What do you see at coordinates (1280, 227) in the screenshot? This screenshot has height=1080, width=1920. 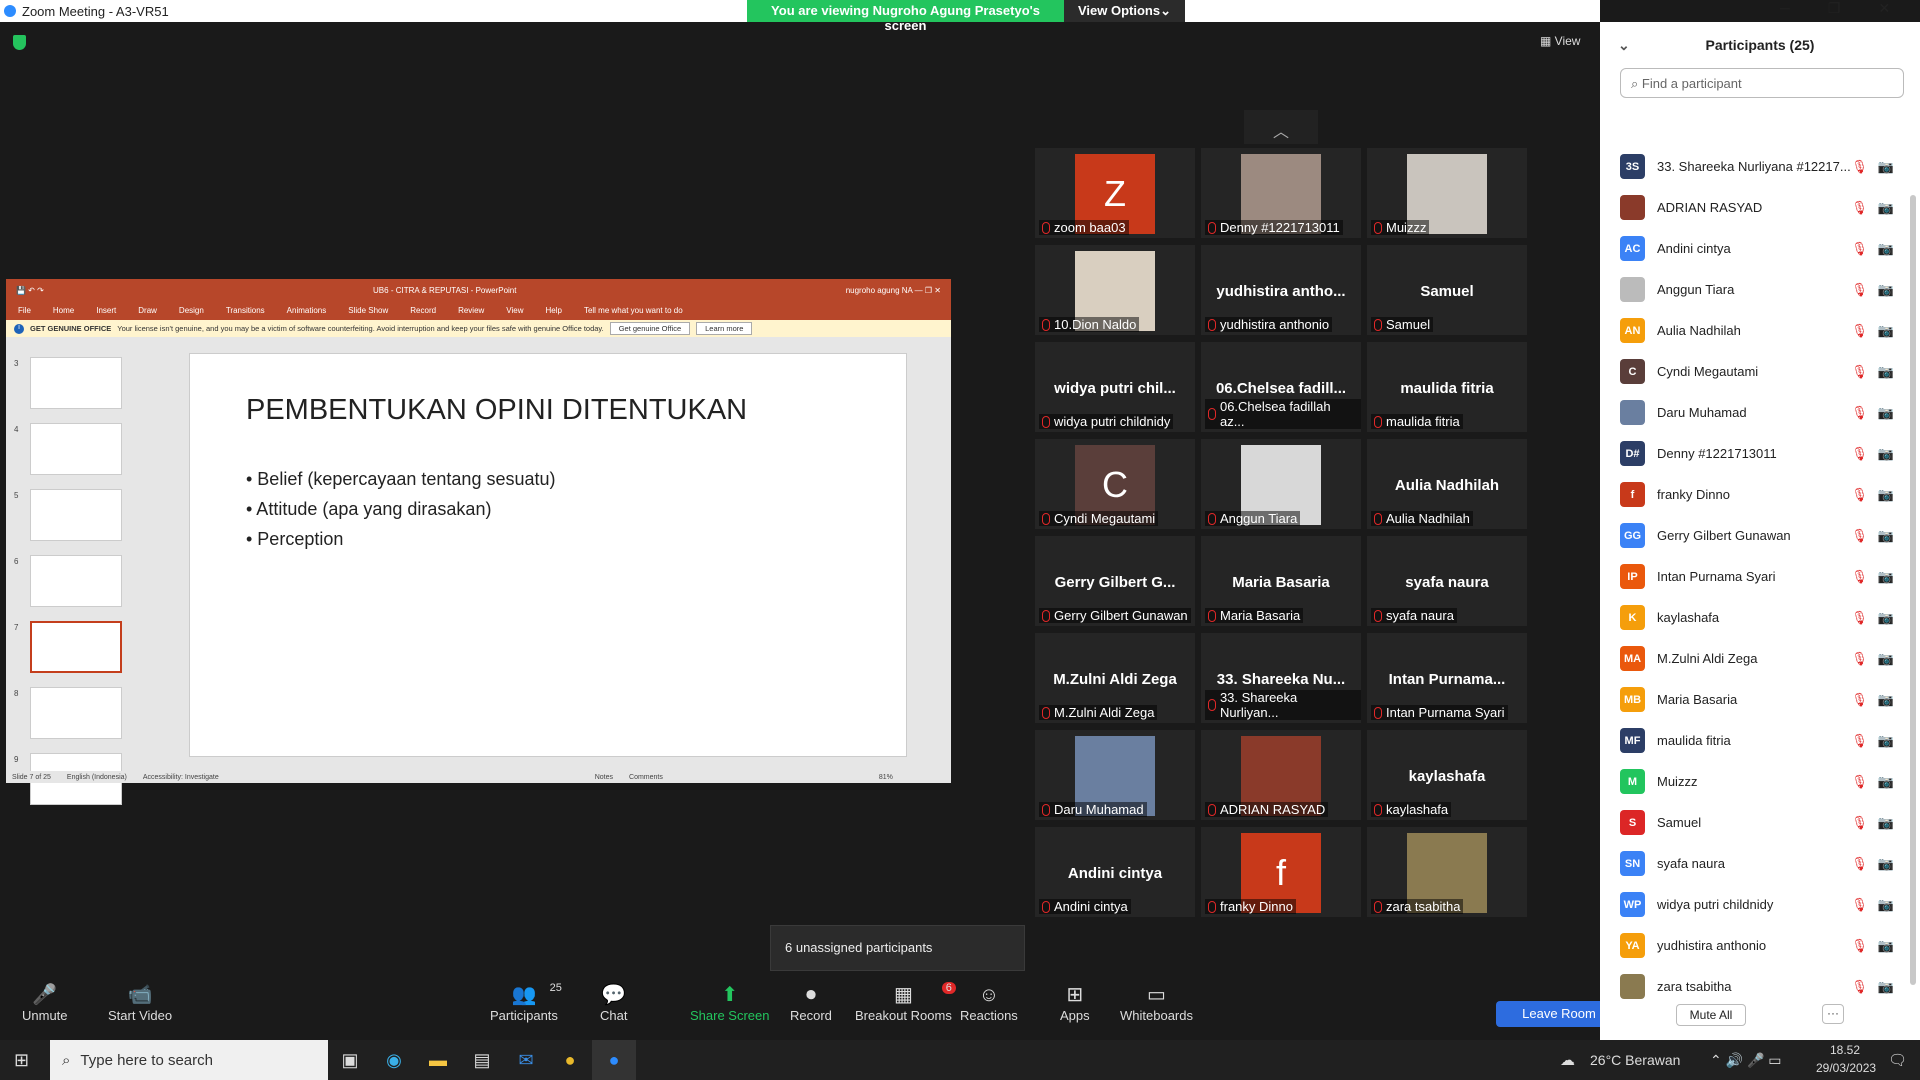 I see `tile-label-text: Denny #1221713011` at bounding box center [1280, 227].